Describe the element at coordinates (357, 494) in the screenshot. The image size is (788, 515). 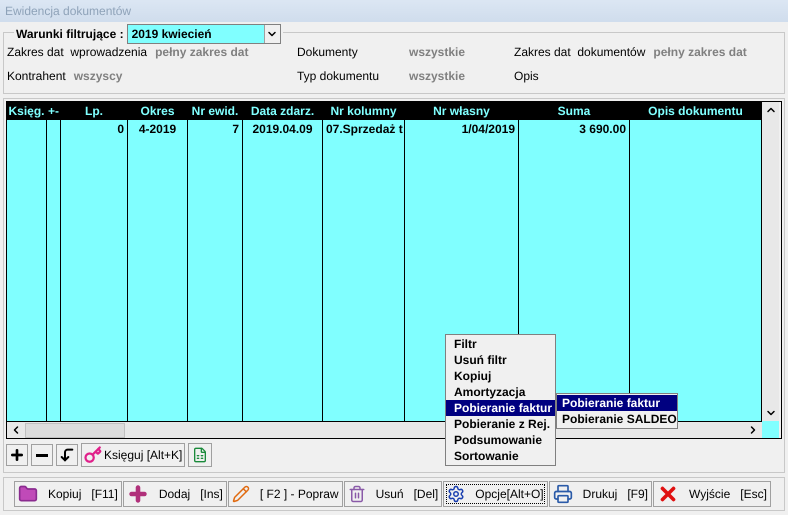
I see `trash-icon` at that location.